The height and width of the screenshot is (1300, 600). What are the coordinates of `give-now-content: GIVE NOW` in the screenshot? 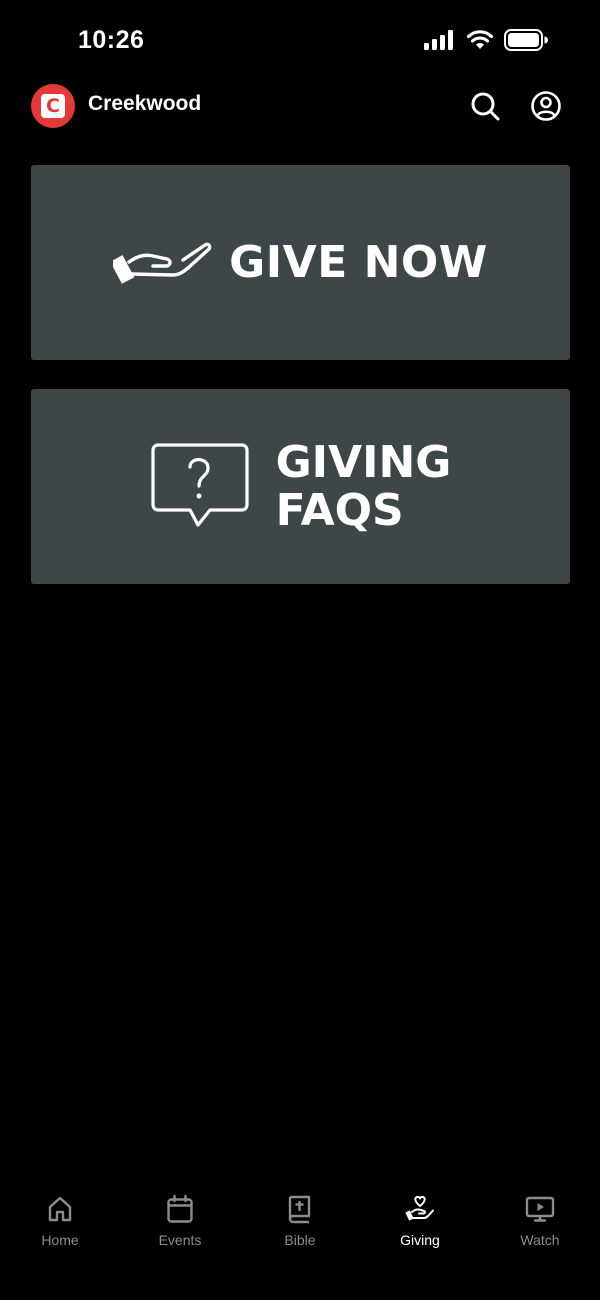 It's located at (300, 262).